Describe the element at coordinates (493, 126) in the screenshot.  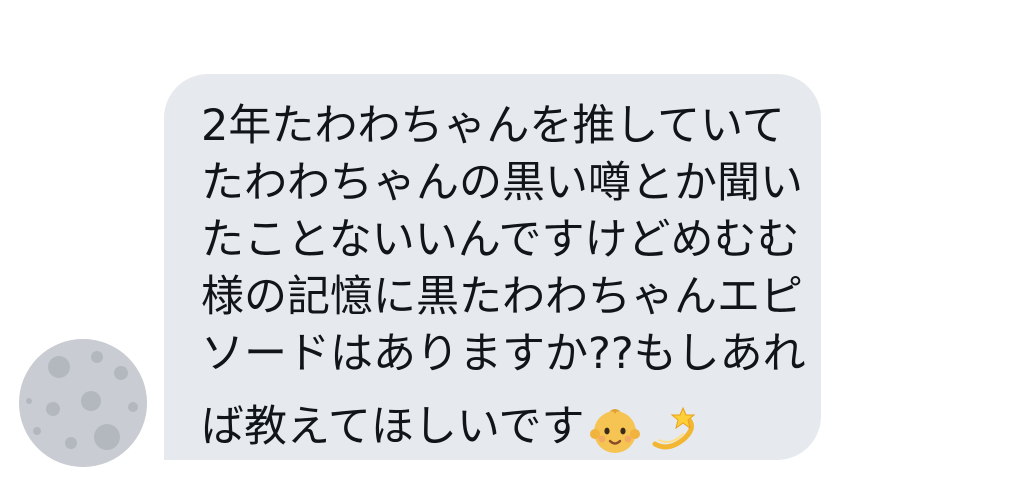
I see `message-line: 2年たわわちゃんを推していて` at that location.